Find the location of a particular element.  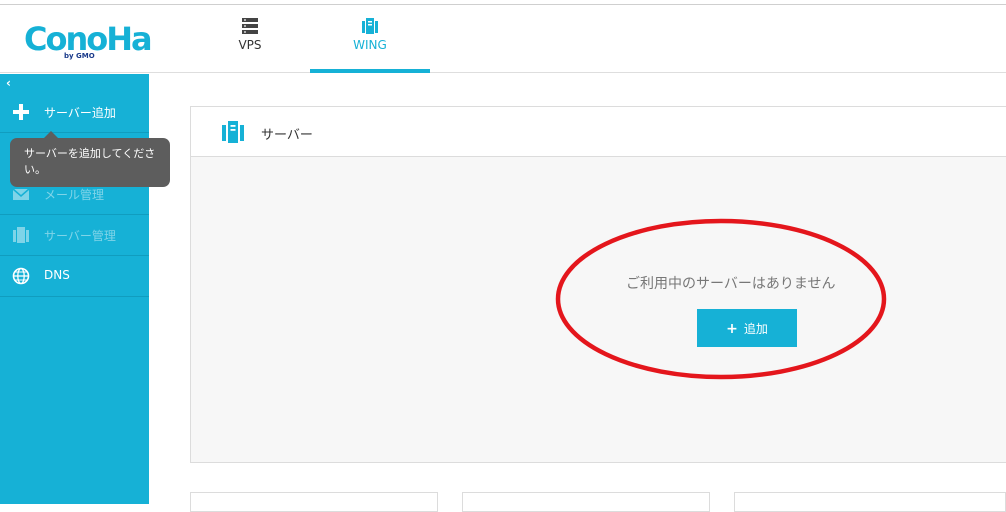

mail-icon is located at coordinates (21, 194).